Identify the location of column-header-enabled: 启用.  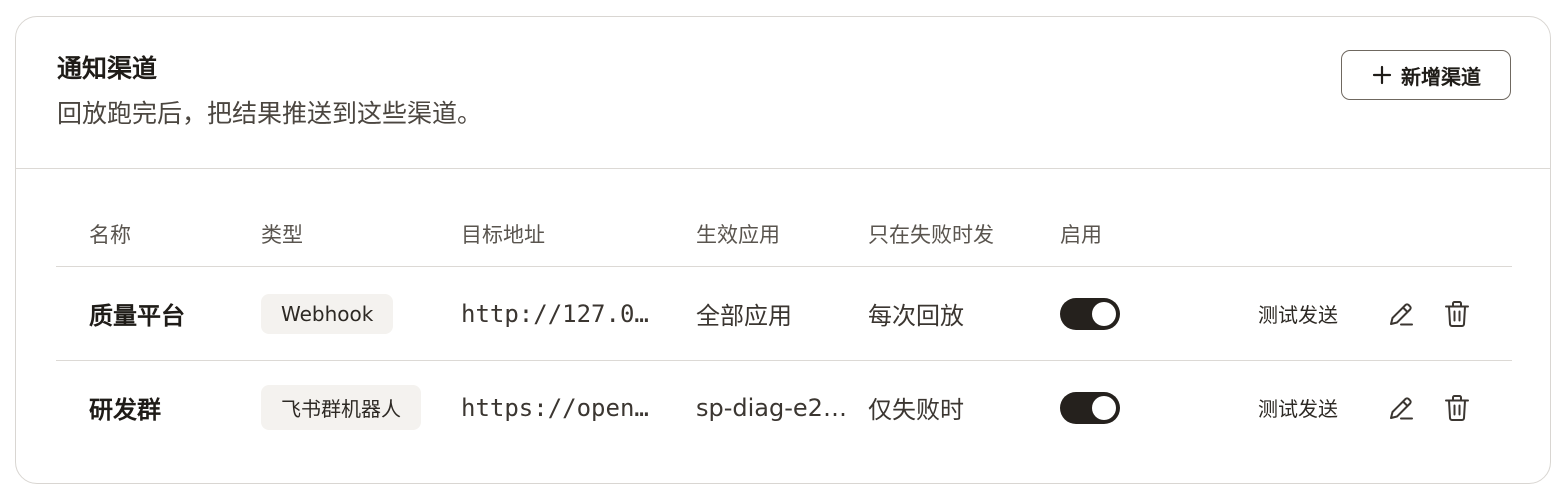
(1081, 235).